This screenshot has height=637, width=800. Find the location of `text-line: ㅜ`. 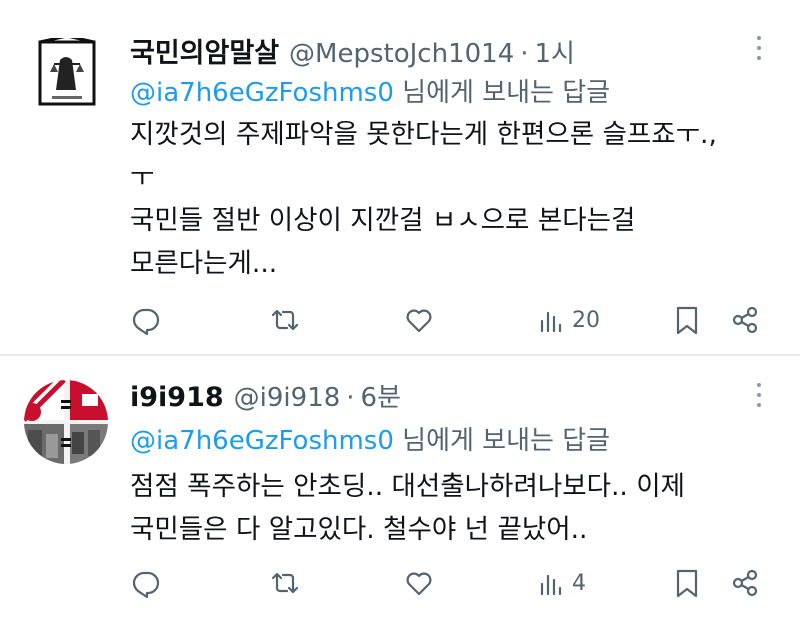

text-line: ㅜ is located at coordinates (142, 177).